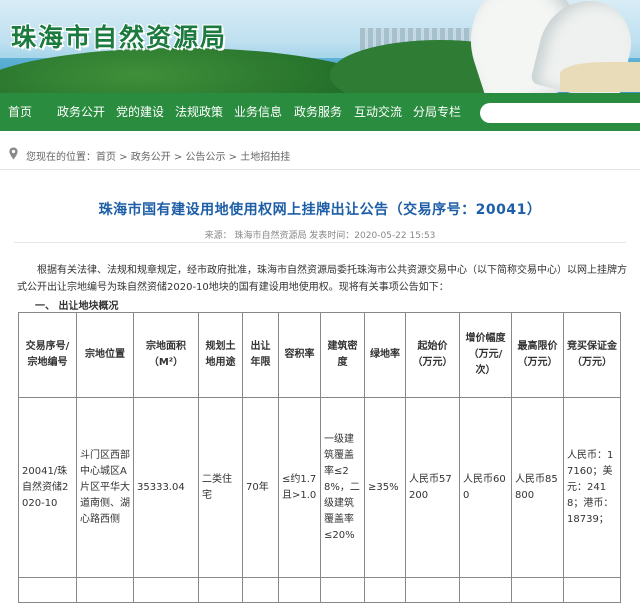  I want to click on table-row, so click(319, 590).